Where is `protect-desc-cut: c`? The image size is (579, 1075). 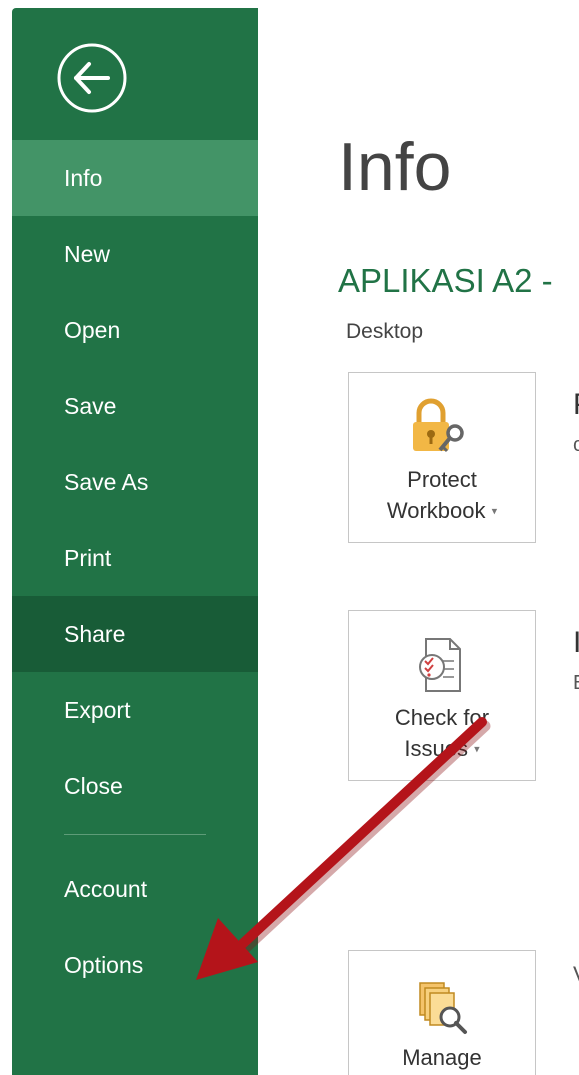
protect-desc-cut: c is located at coordinates (576, 445).